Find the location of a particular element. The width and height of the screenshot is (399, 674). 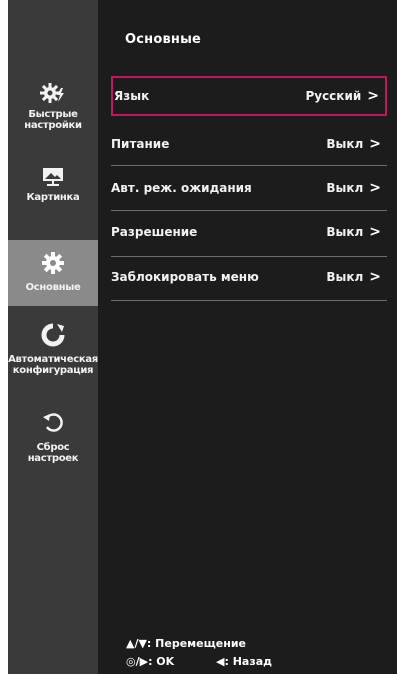

reset-icon is located at coordinates (53, 422).